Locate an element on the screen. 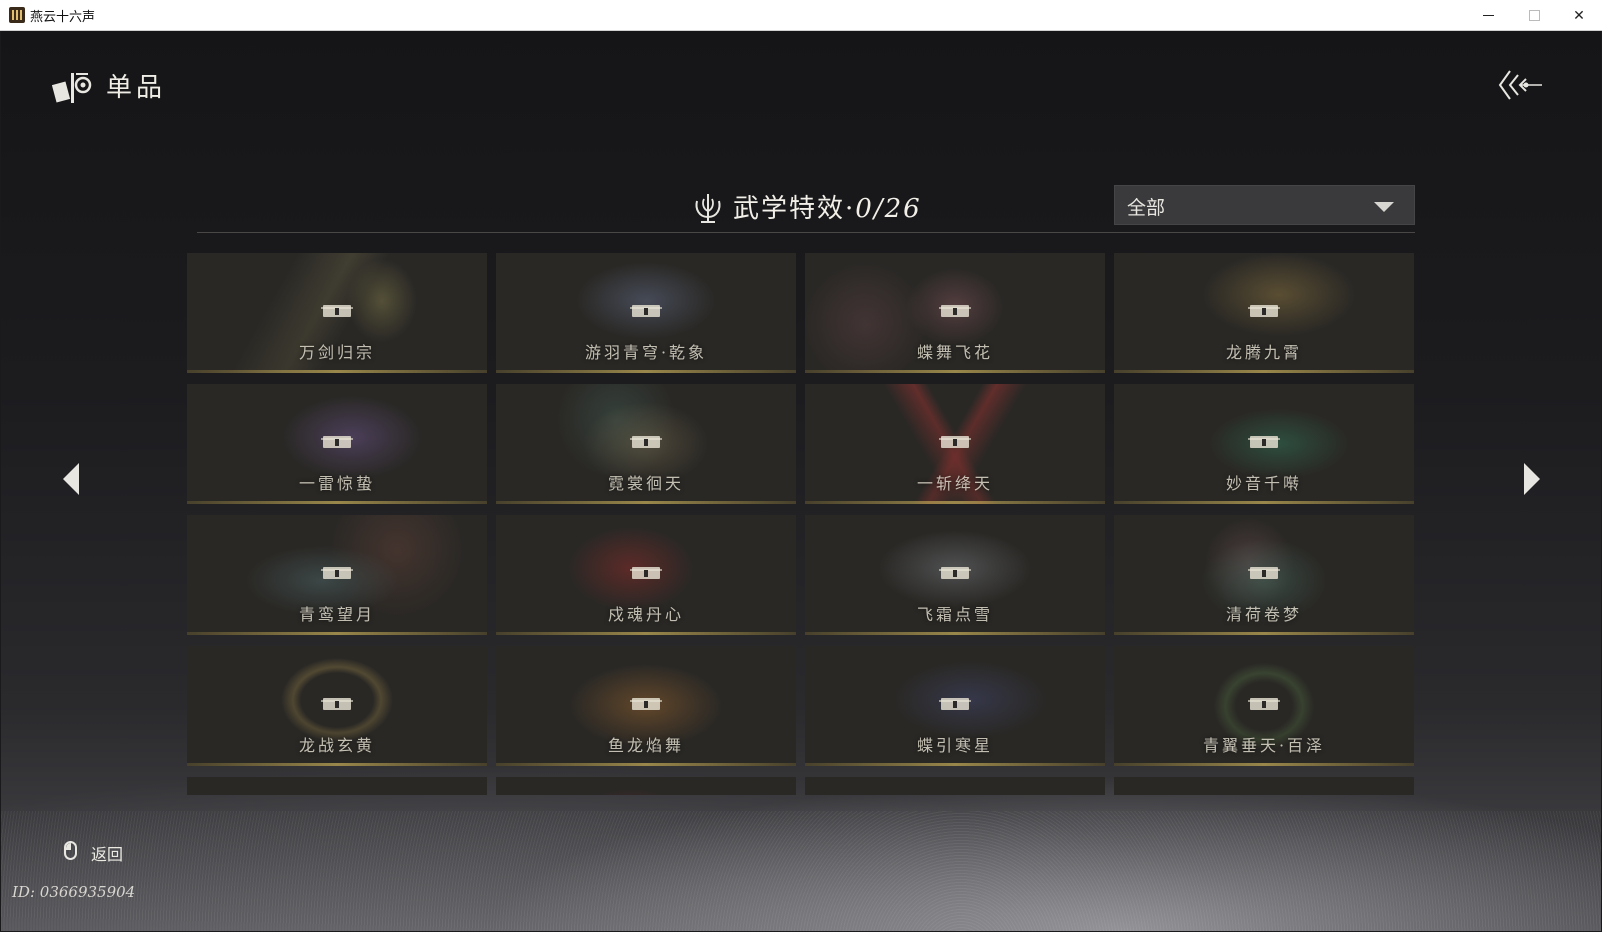 The height and width of the screenshot is (932, 1602). collection-count: 0/26 is located at coordinates (888, 209).